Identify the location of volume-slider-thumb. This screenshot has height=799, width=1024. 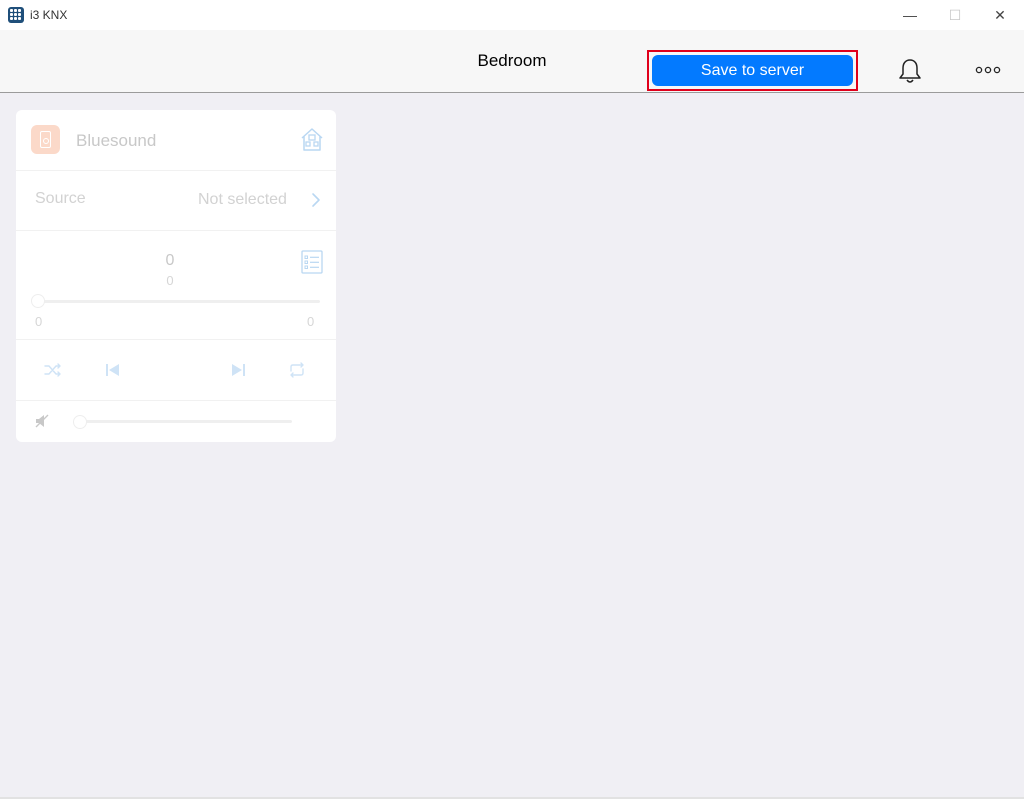
(80, 422).